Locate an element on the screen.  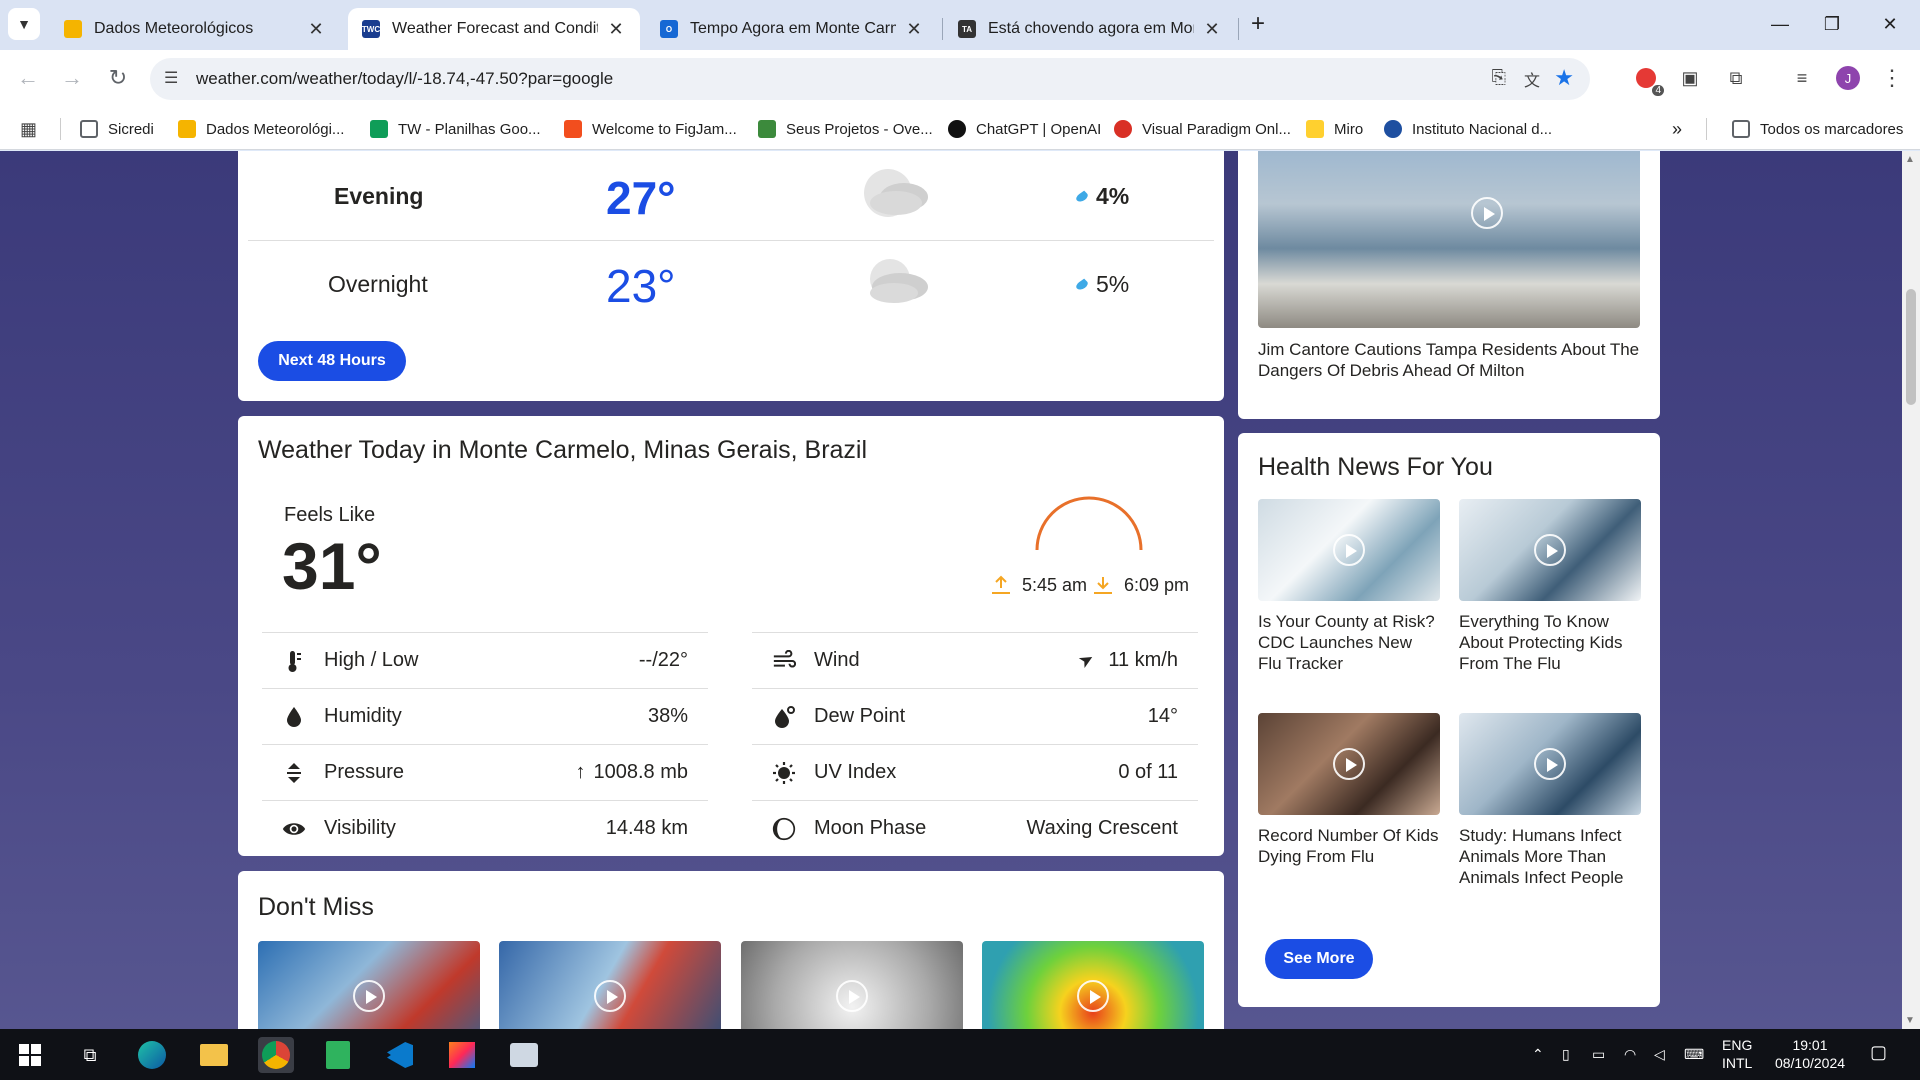
forward-icon: → is located at coordinates (72, 78).